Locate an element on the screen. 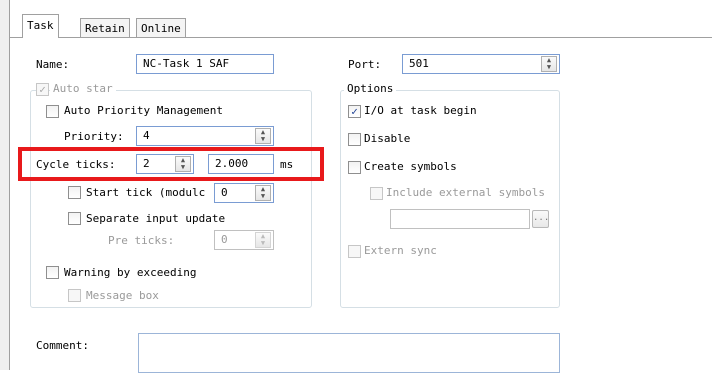 The width and height of the screenshot is (712, 373). auto-start-label: Auto star is located at coordinates (83, 89).